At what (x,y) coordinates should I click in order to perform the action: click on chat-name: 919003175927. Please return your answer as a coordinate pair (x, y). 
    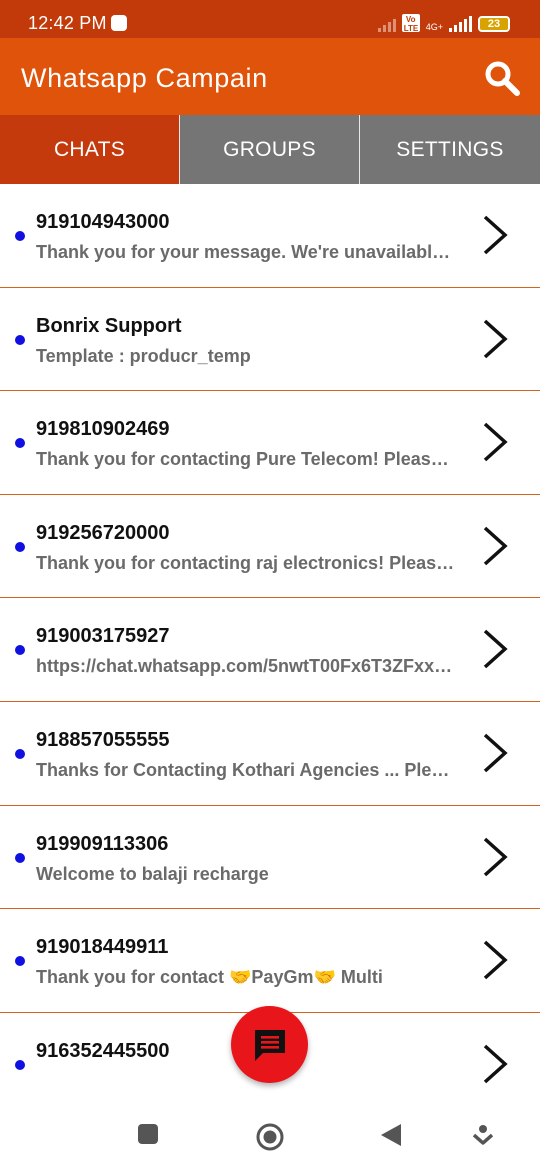
    Looking at the image, I should click on (103, 636).